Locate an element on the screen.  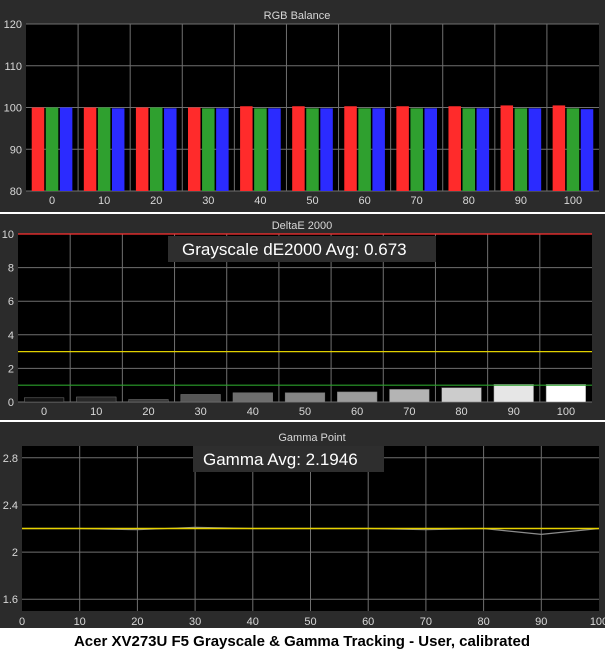
y-tick-label: 8 is located at coordinates (11, 269).